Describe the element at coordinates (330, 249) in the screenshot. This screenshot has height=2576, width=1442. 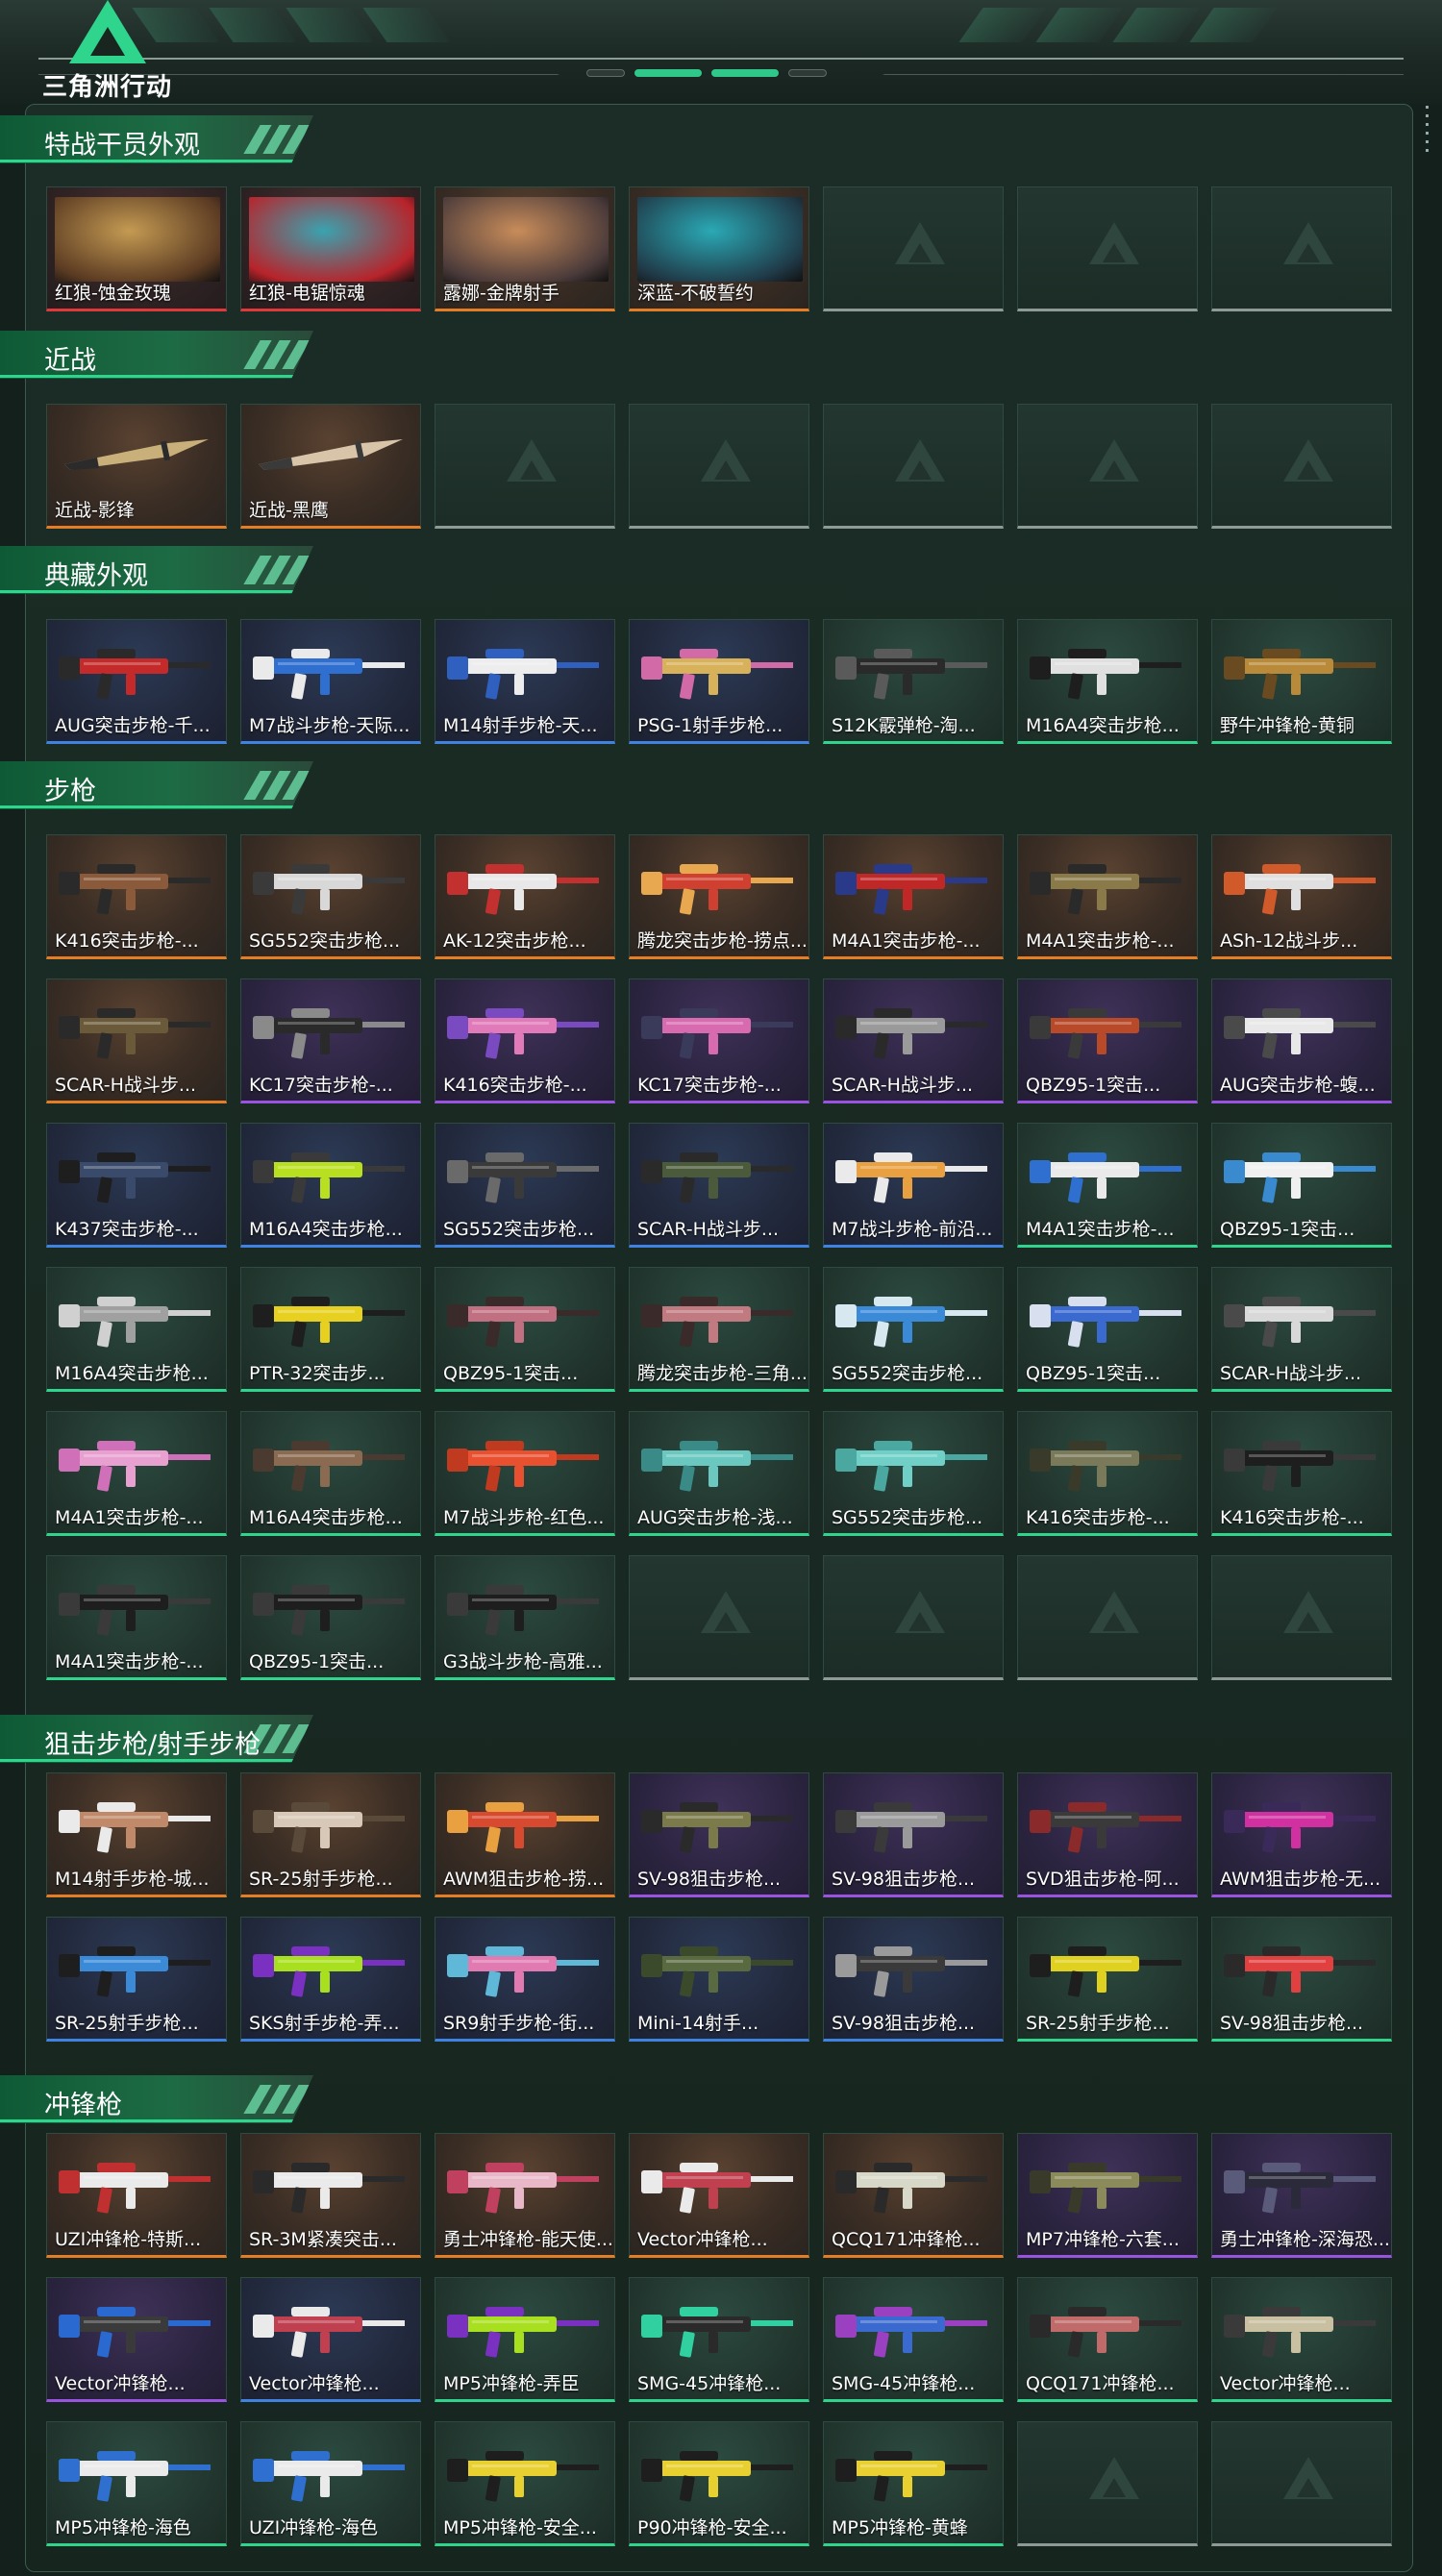
I see `operator-skin-card: 红狼-电锯惊魂` at that location.